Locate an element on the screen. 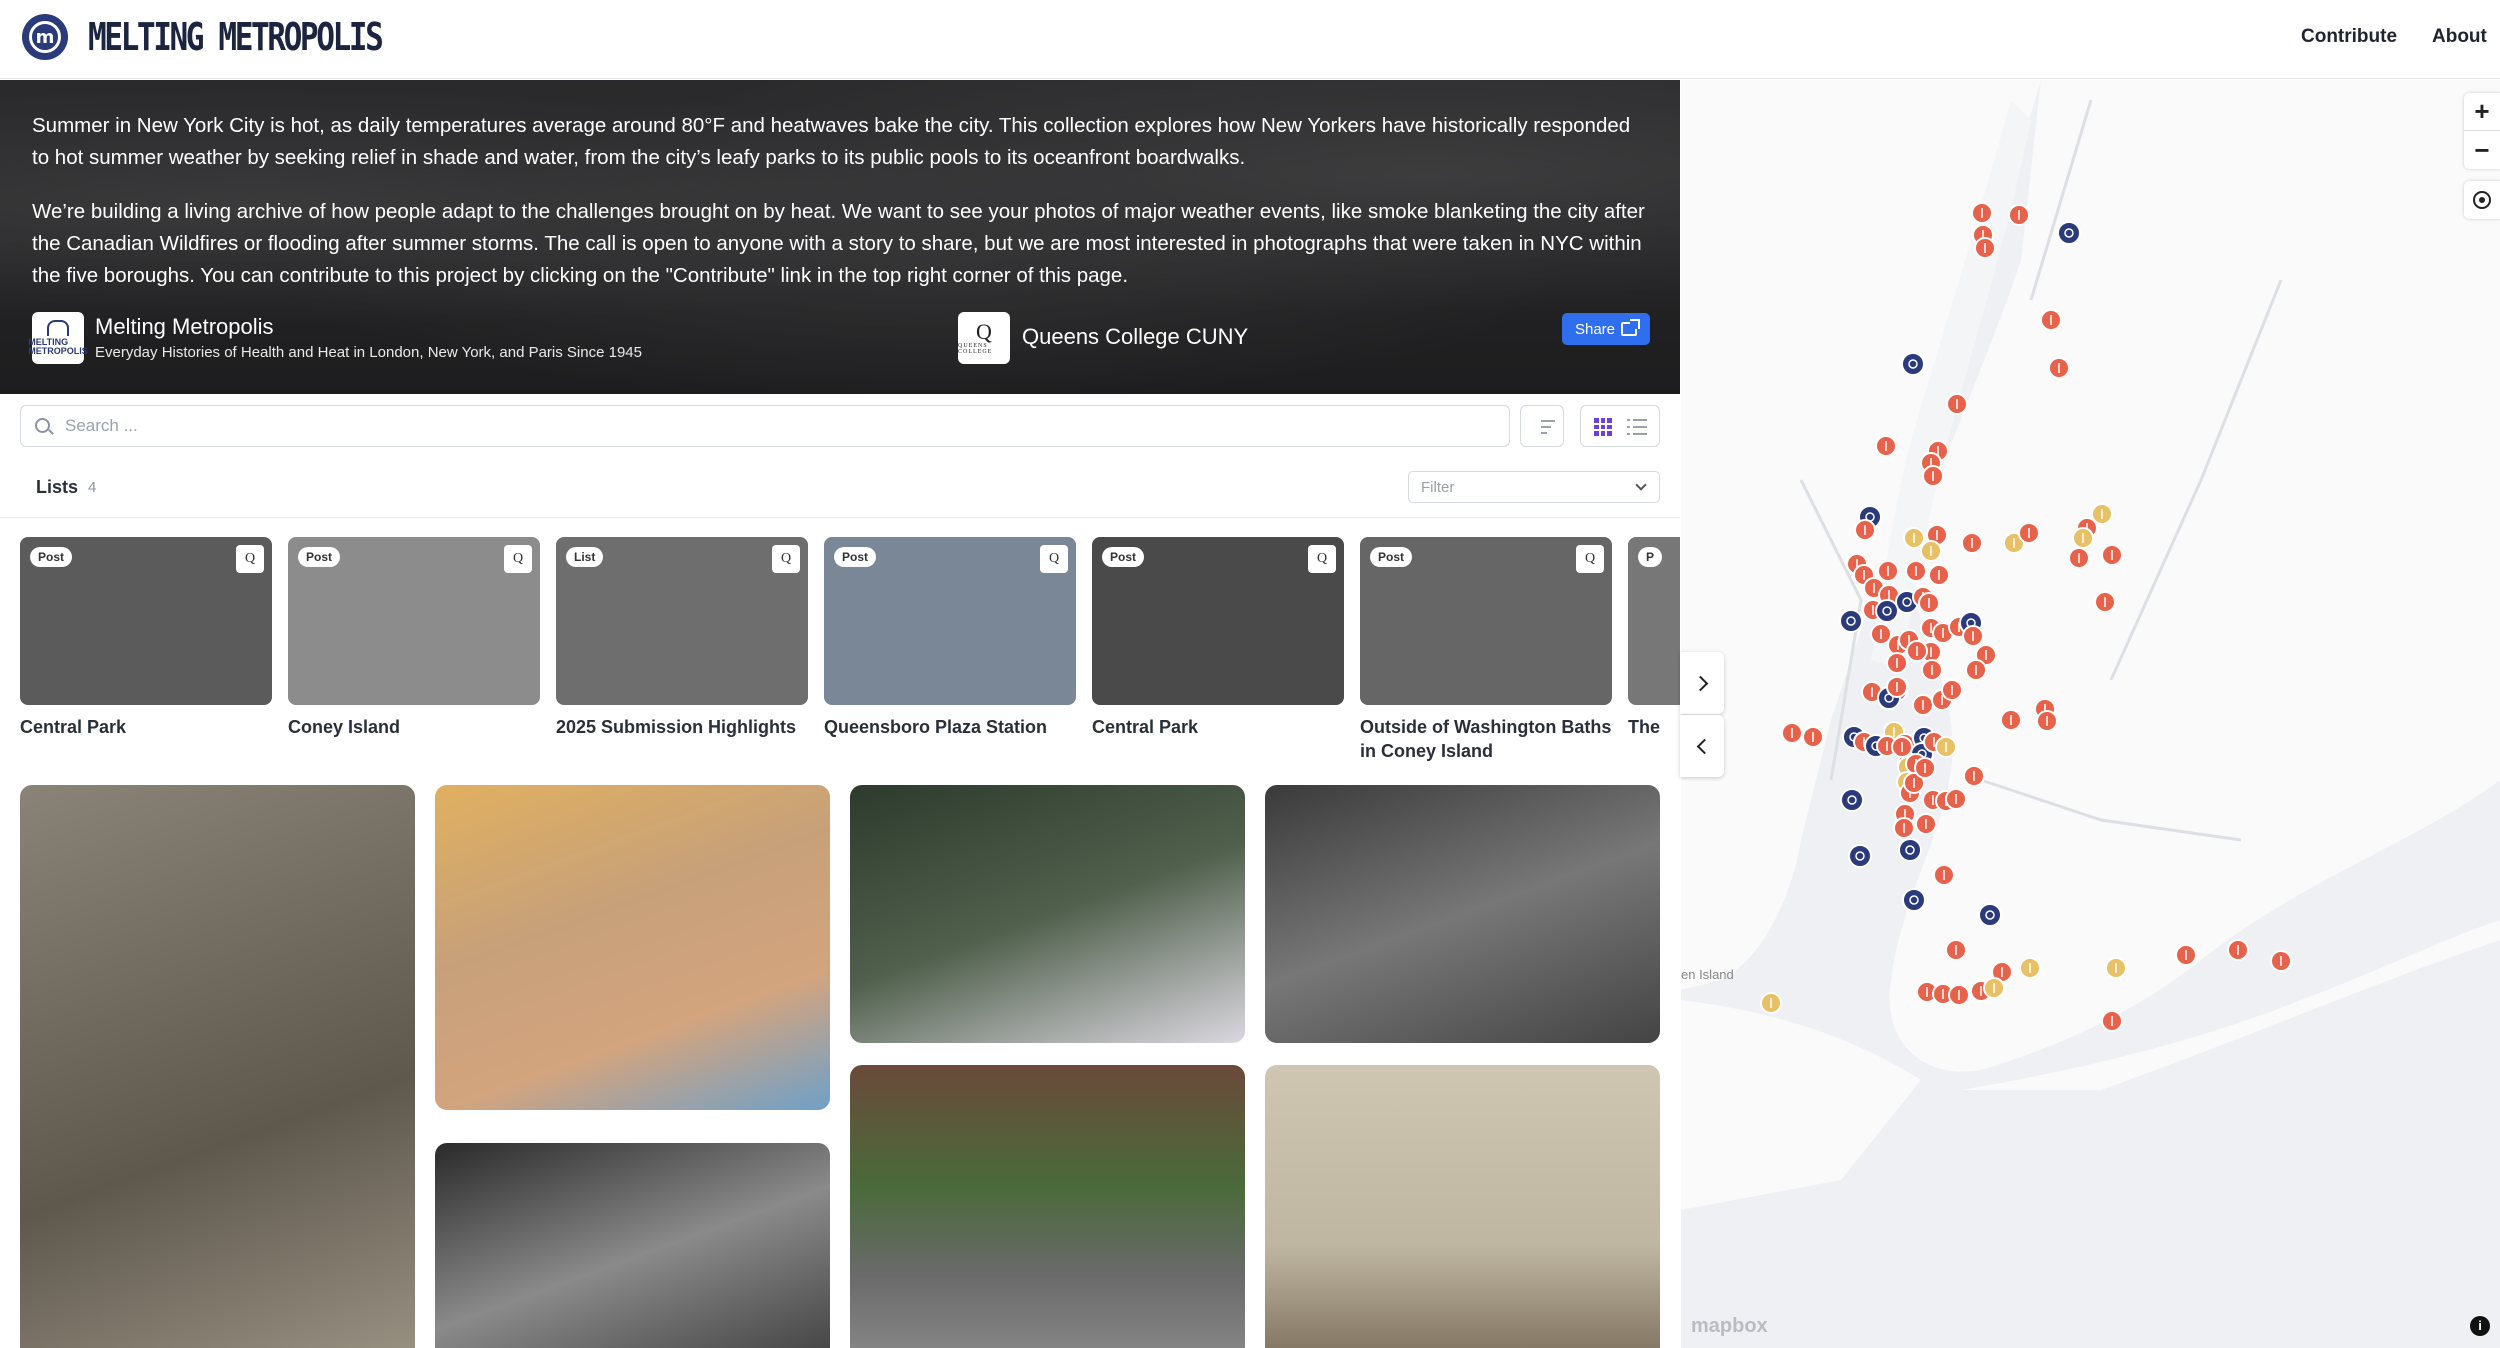  geolocate-button is located at coordinates (2482, 200).